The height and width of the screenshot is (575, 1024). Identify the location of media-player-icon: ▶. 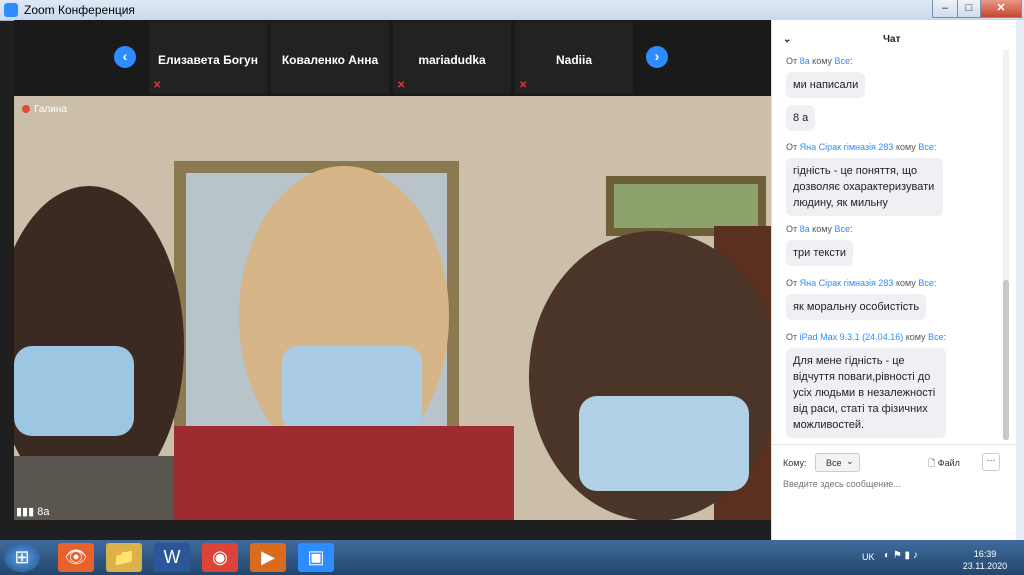
(268, 557).